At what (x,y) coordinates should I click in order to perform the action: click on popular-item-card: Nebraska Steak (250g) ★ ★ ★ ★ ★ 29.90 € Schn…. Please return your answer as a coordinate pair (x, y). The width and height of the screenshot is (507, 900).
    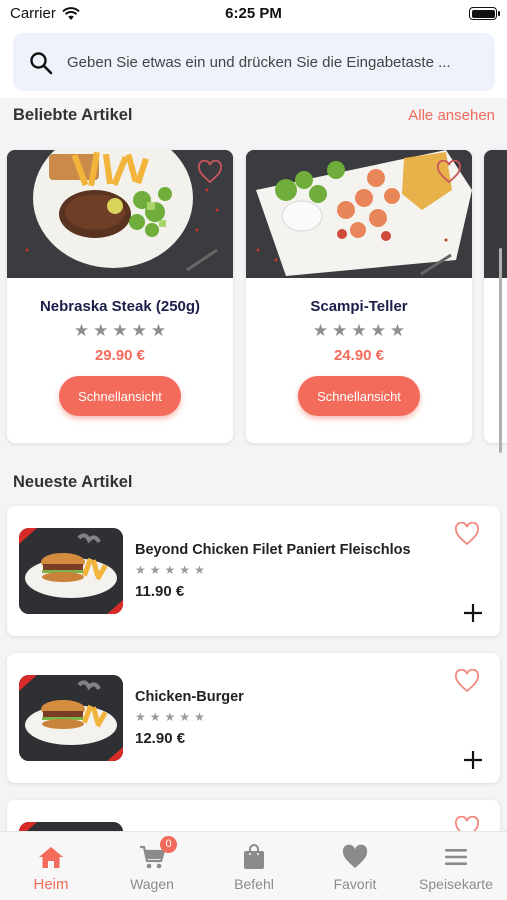
    Looking at the image, I should click on (120, 296).